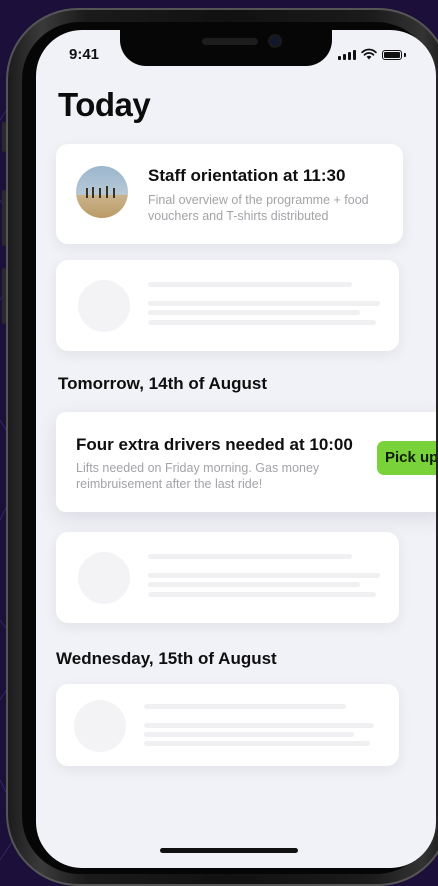 Image resolution: width=438 pixels, height=886 pixels. What do you see at coordinates (405, 55) in the screenshot?
I see `battery-tip` at bounding box center [405, 55].